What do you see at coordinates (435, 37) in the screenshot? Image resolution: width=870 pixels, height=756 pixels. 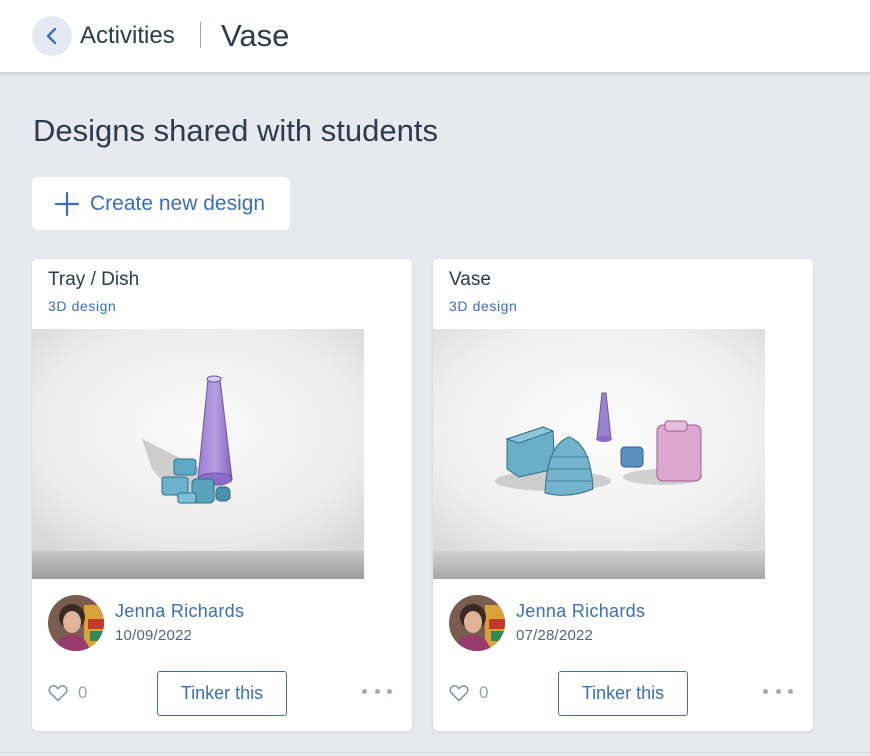 I see `top-bar: Activities Vase` at bounding box center [435, 37].